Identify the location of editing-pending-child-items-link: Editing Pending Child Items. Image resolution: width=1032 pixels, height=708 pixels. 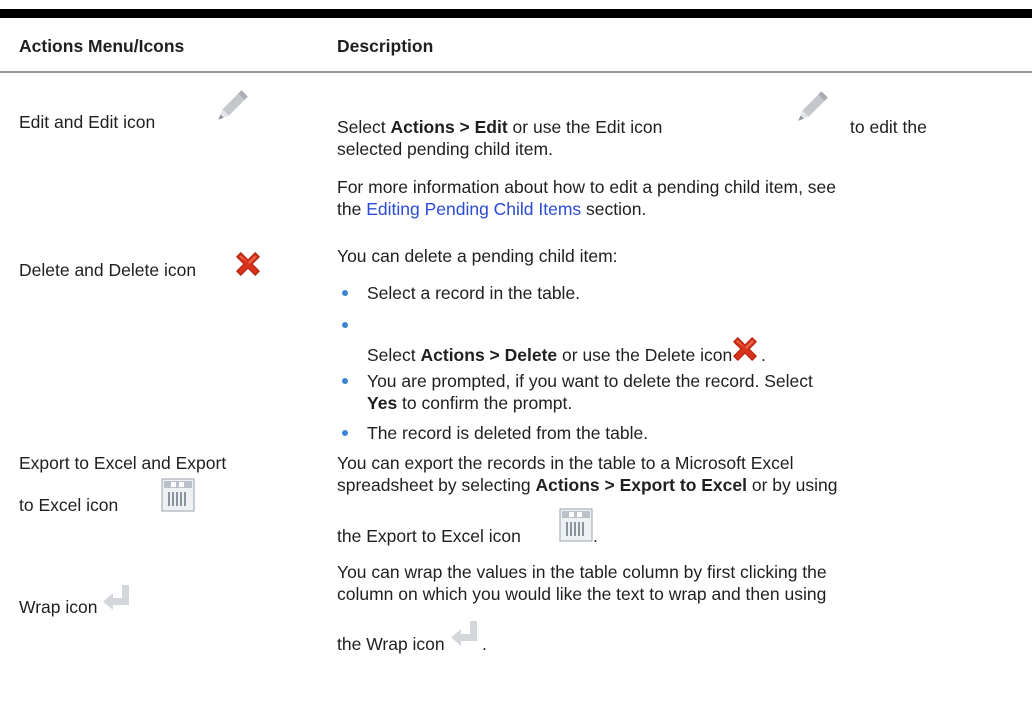
(473, 209).